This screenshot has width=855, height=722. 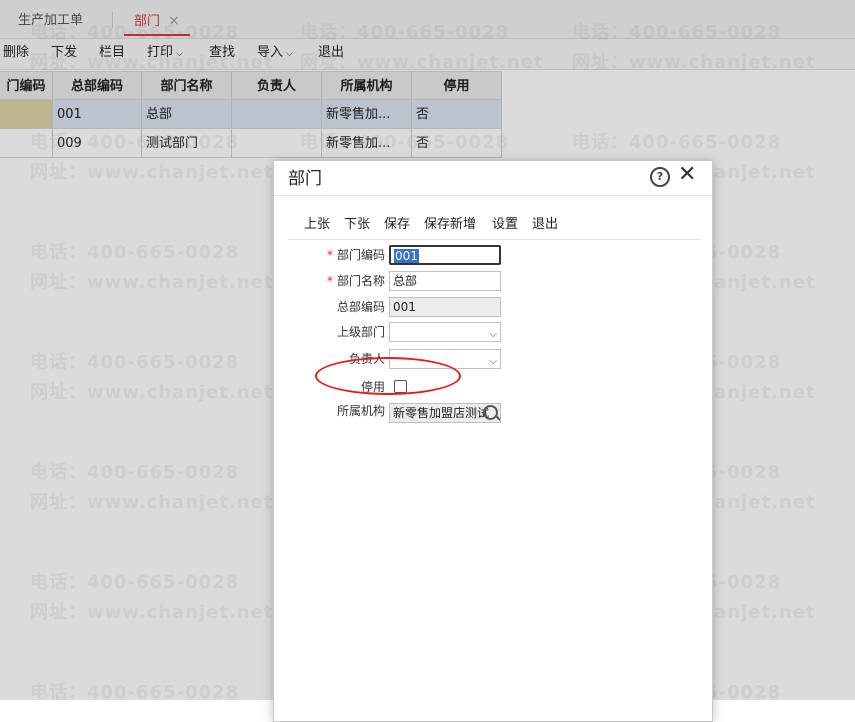 What do you see at coordinates (687, 174) in the screenshot?
I see `close-icon: ✕` at bounding box center [687, 174].